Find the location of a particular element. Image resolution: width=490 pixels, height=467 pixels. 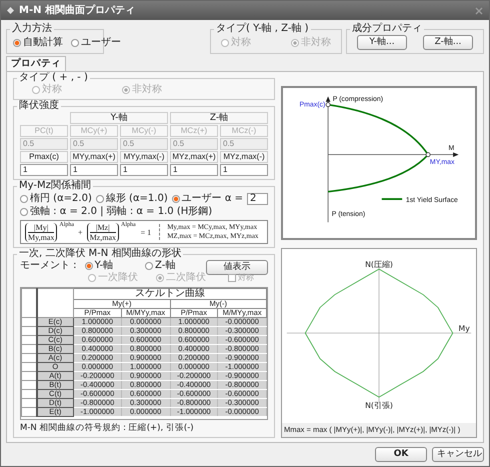

column-header: Pmax(c) is located at coordinates (44, 157).